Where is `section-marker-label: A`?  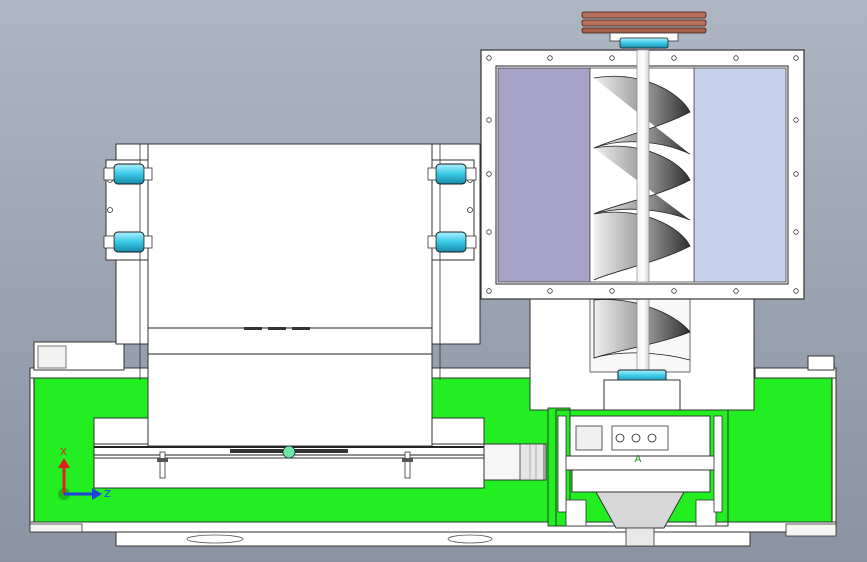 section-marker-label: A is located at coordinates (638, 459).